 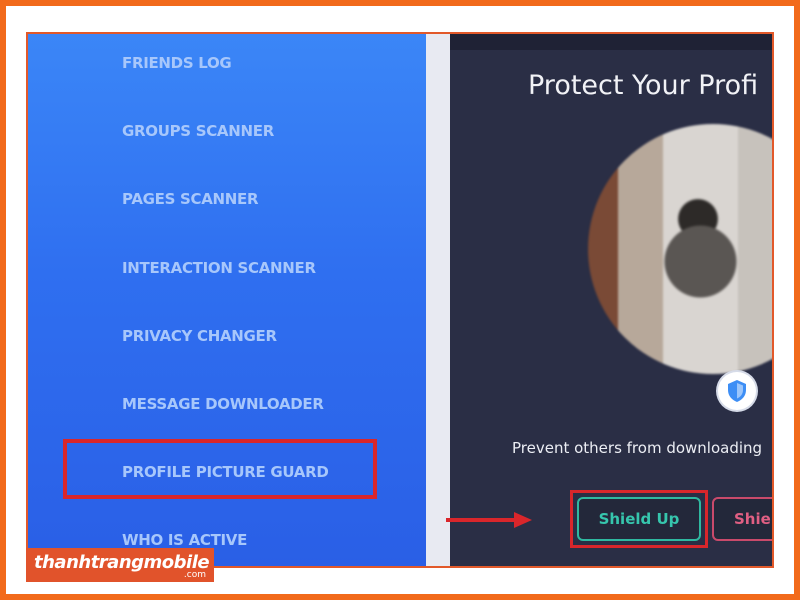 What do you see at coordinates (737, 391) in the screenshot?
I see `shield-icon` at bounding box center [737, 391].